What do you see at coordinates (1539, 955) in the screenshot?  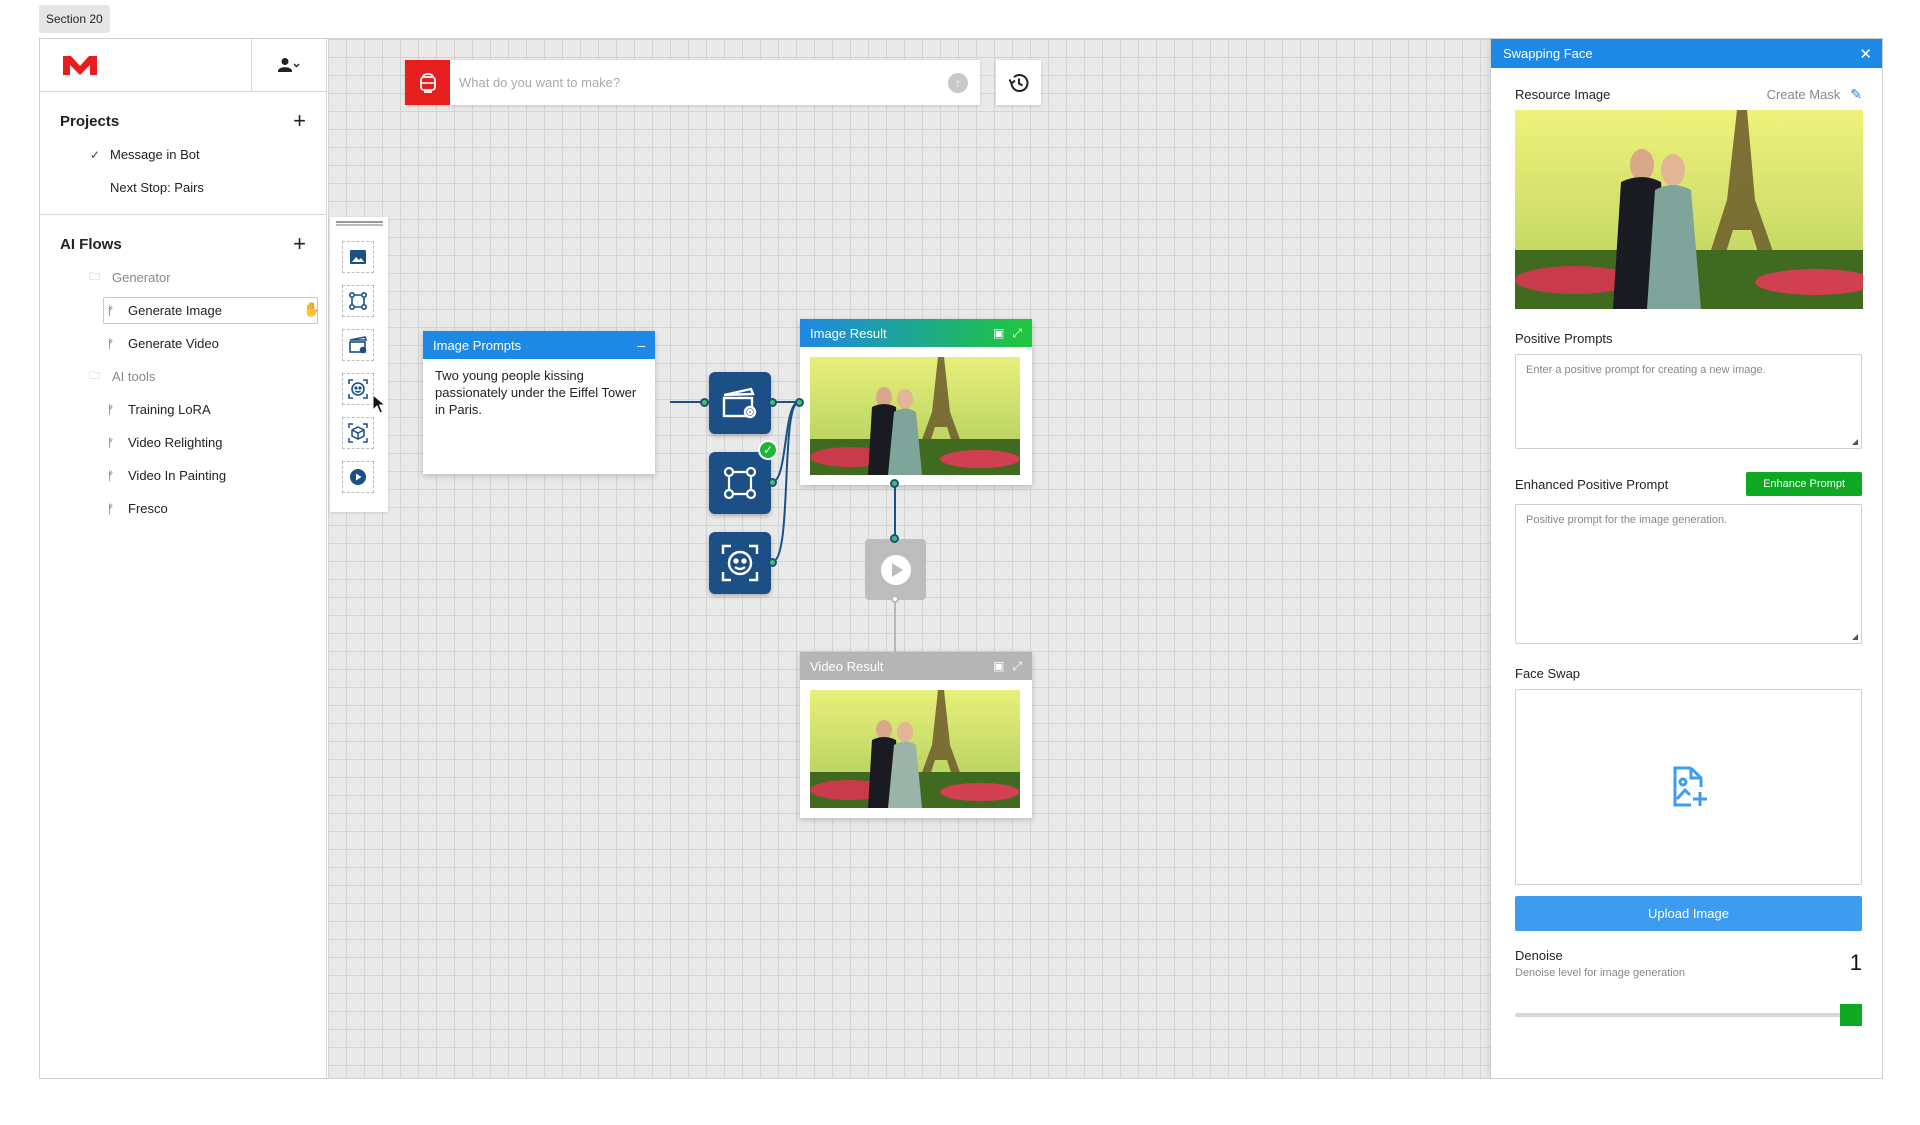 I see `denoise-label: Denoise` at bounding box center [1539, 955].